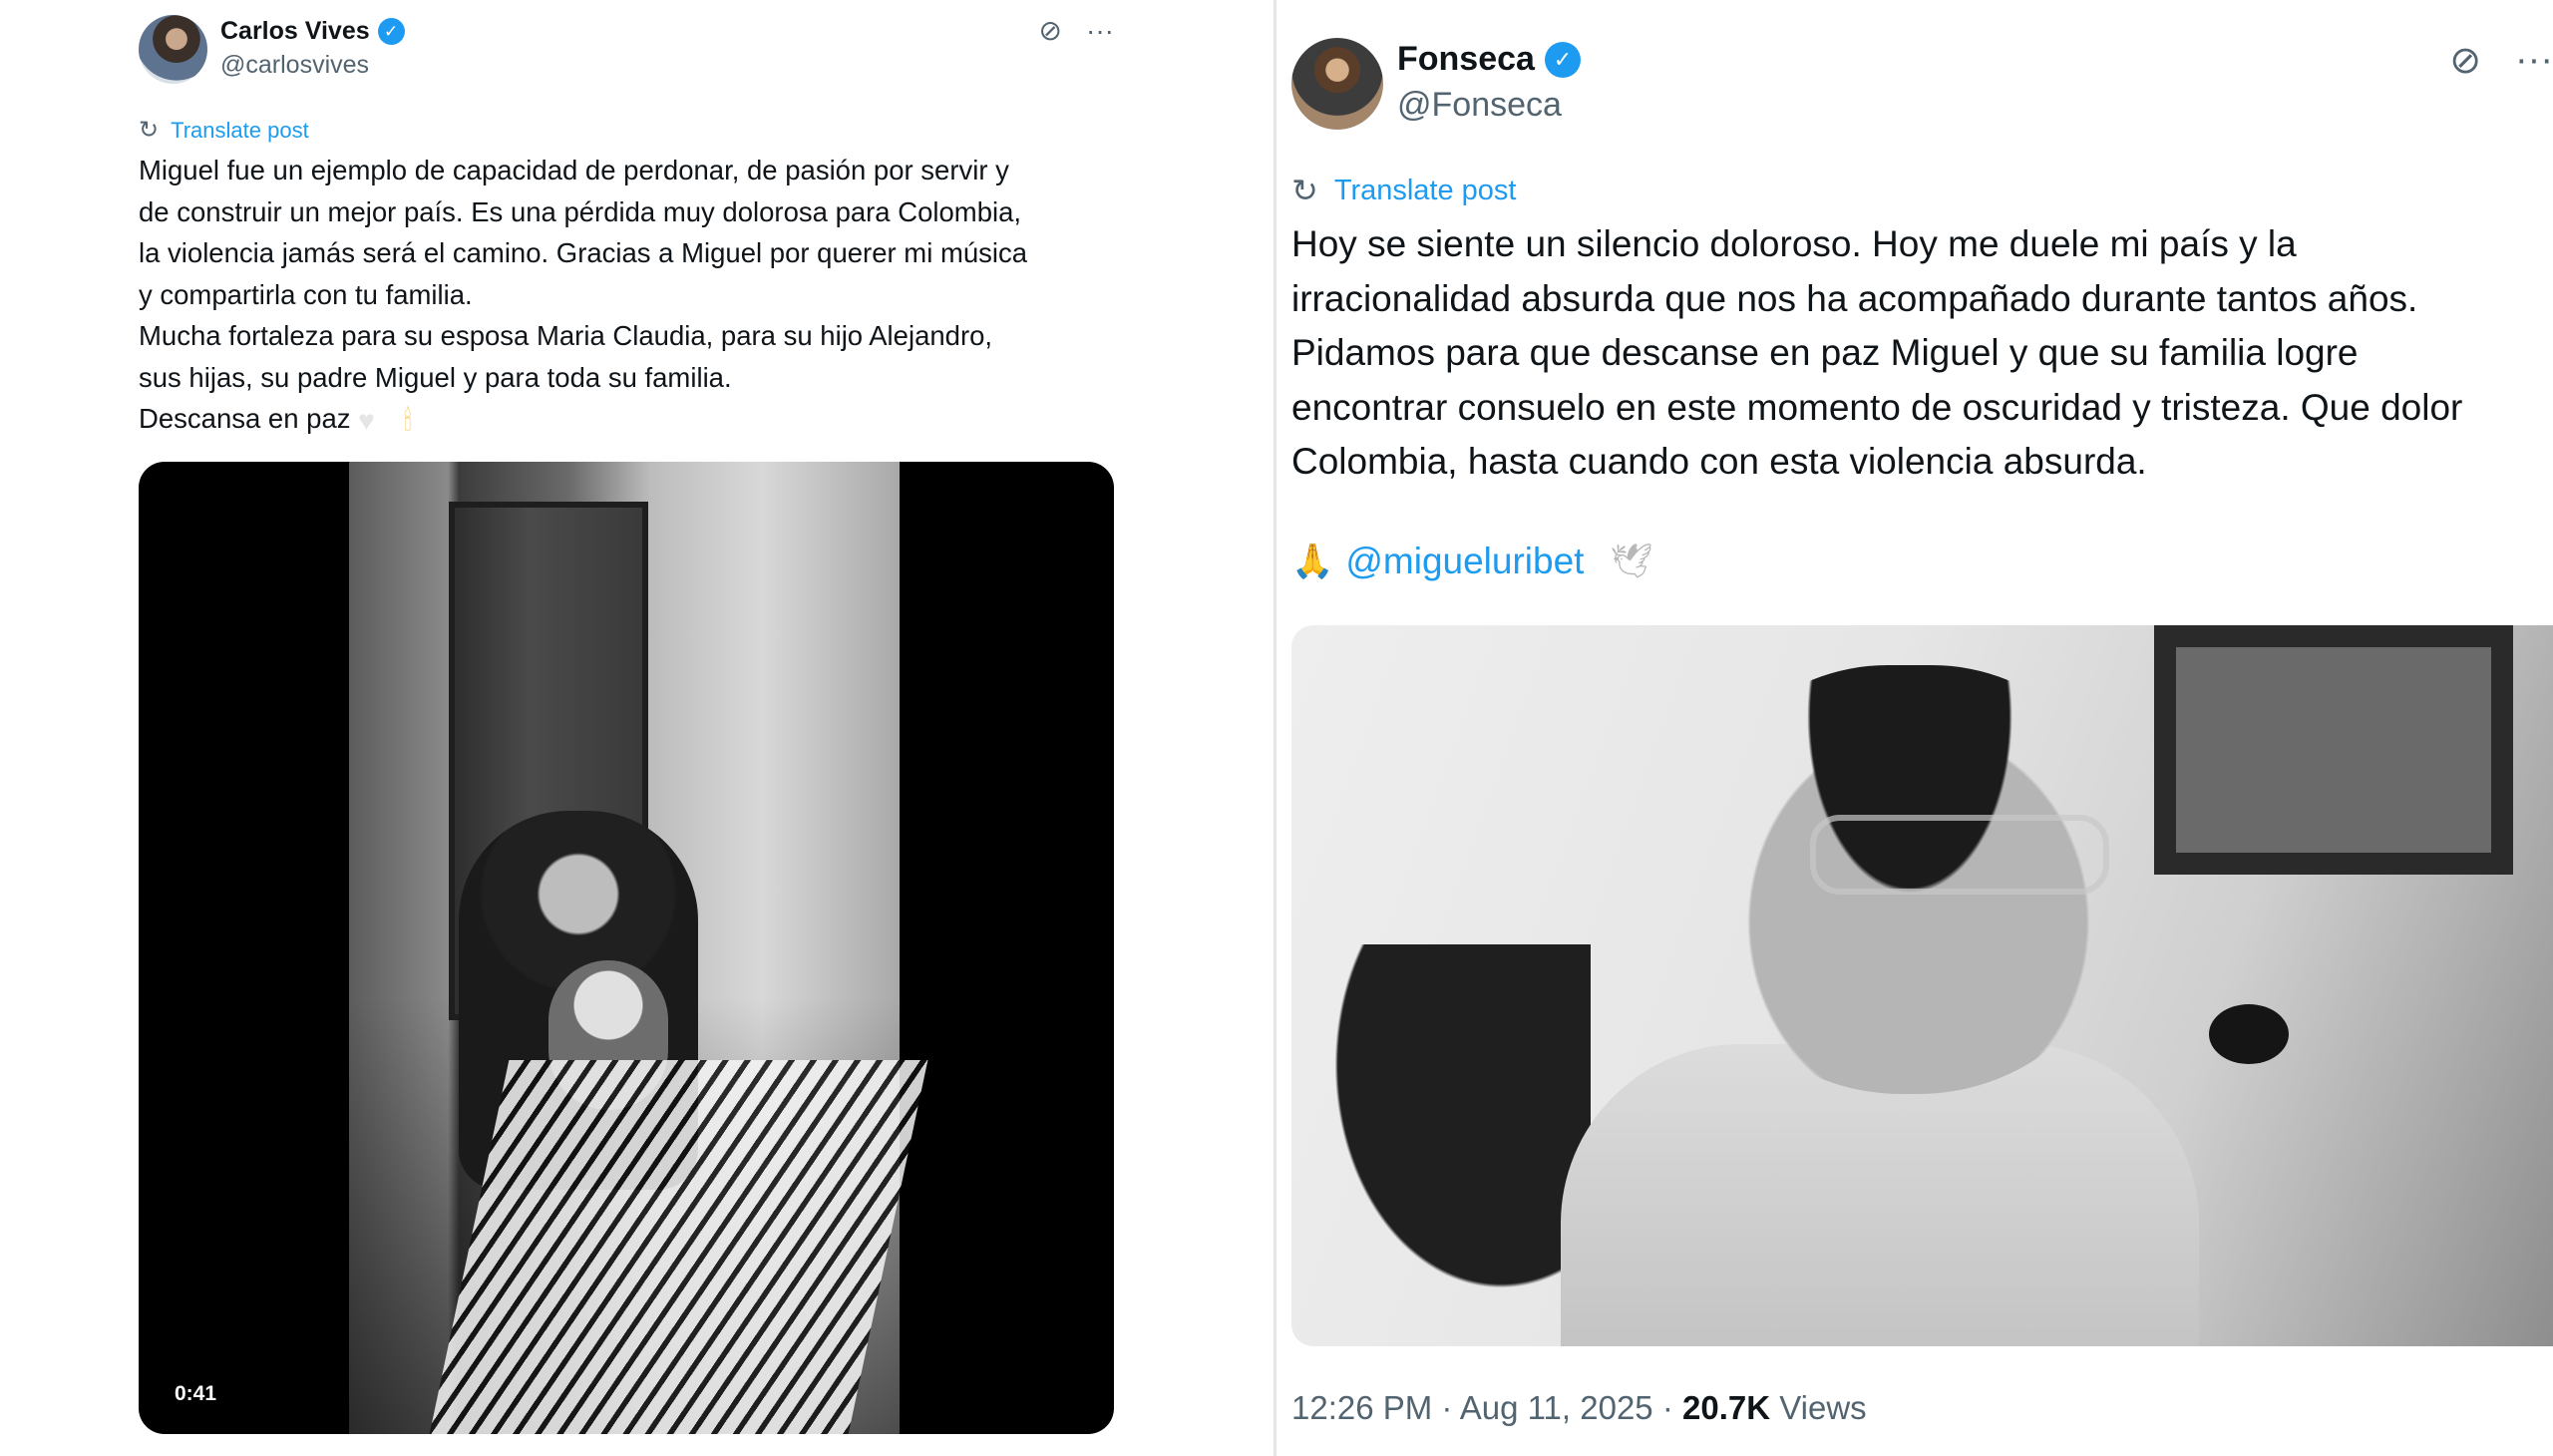  I want to click on post-text-line: y compartirla con tu familia., so click(306, 294).